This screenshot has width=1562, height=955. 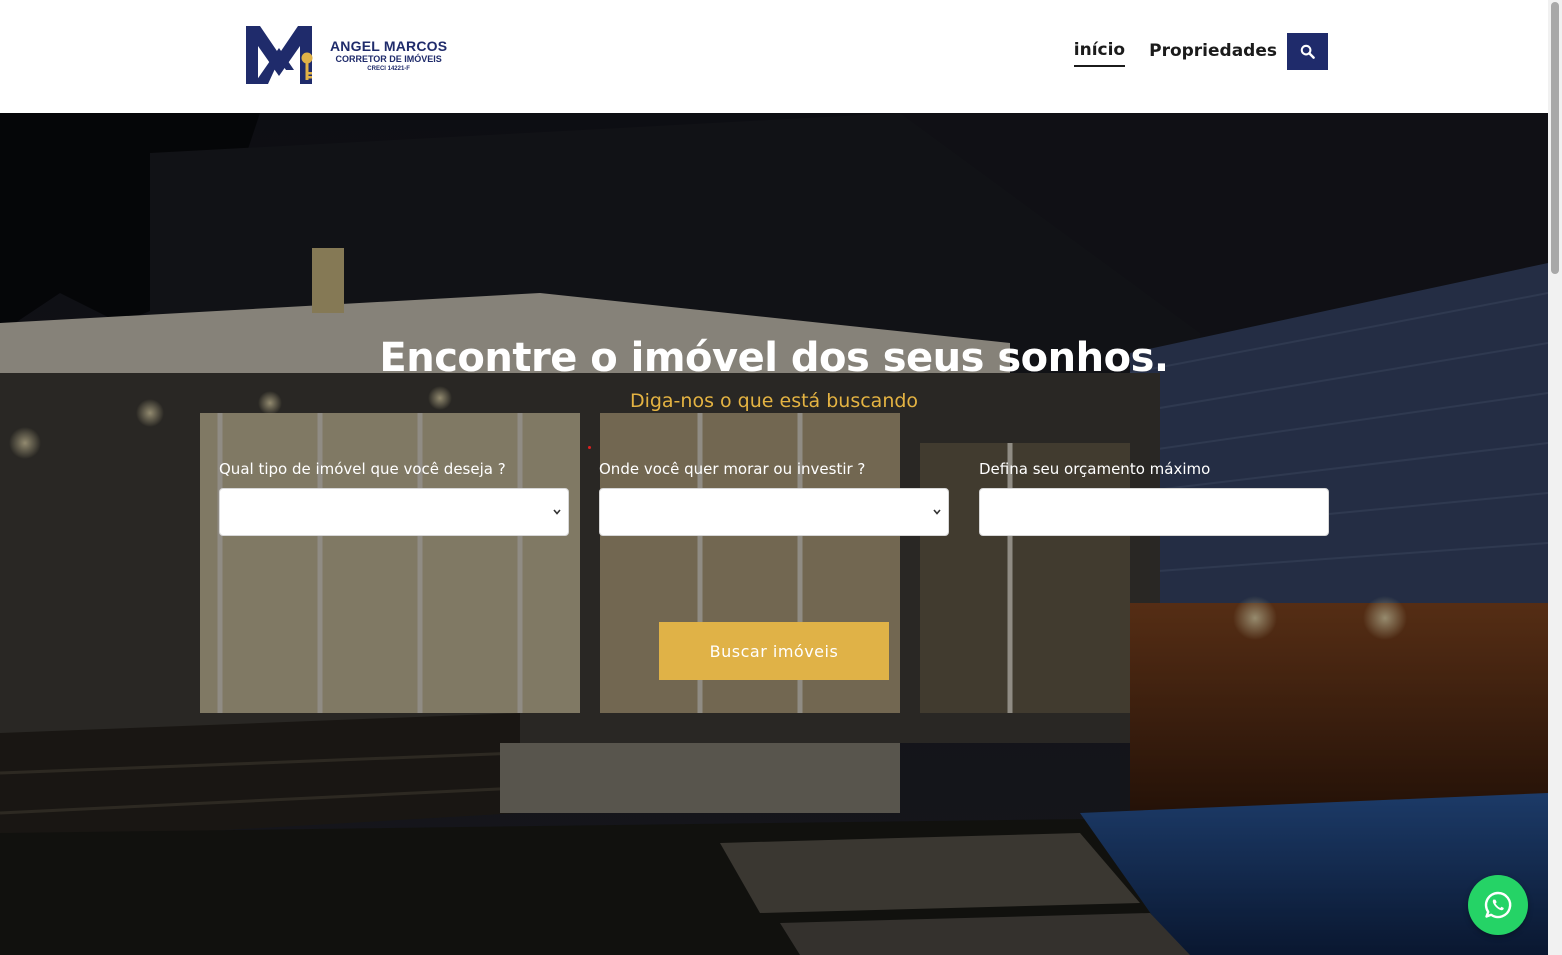 What do you see at coordinates (394, 512) in the screenshot?
I see `property-type-select` at bounding box center [394, 512].